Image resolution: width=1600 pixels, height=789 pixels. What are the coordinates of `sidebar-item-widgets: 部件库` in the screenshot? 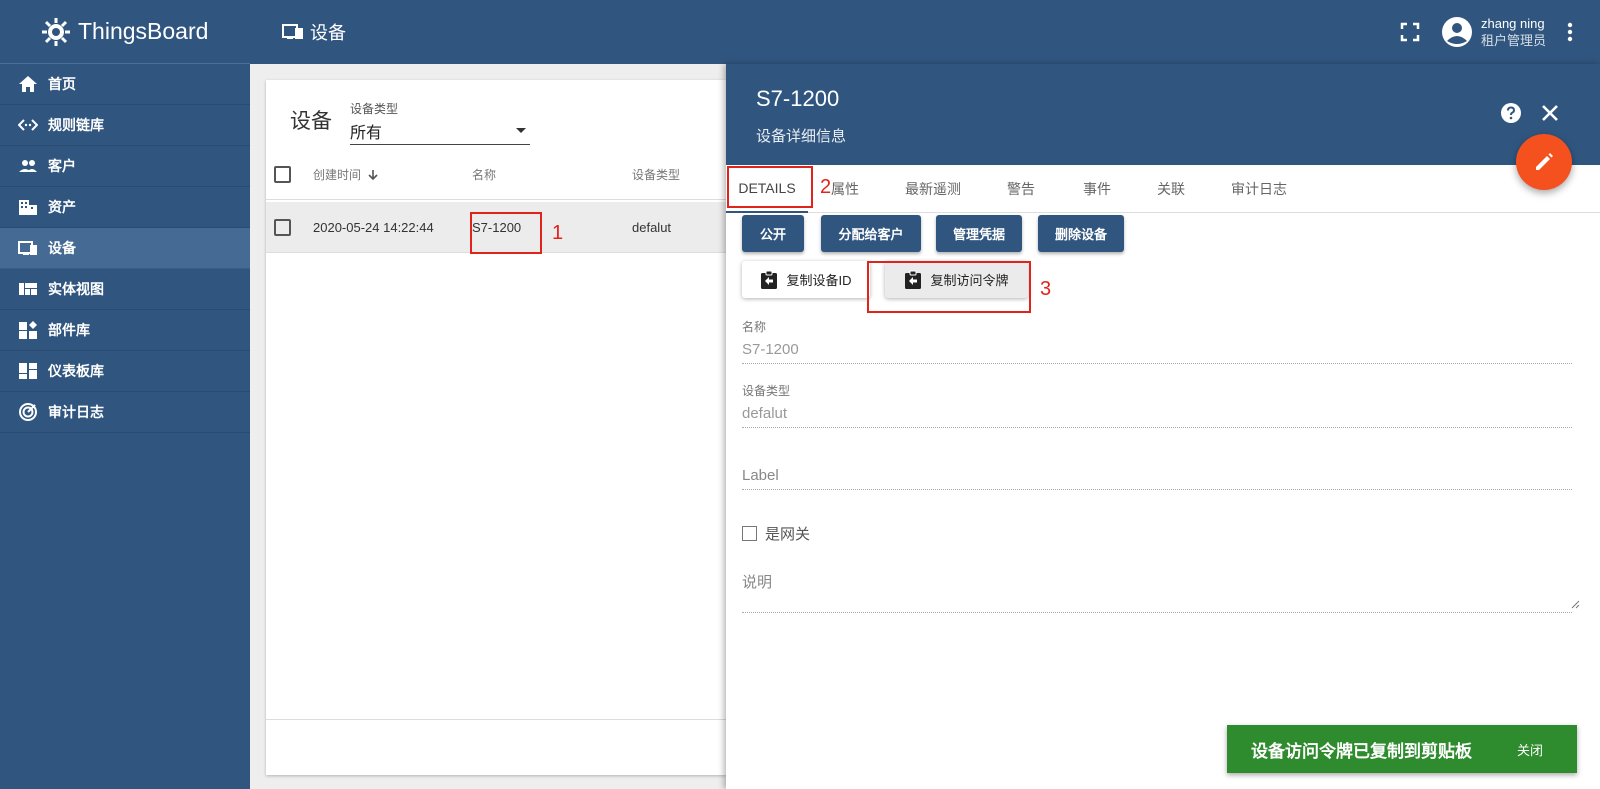 It's located at (125, 330).